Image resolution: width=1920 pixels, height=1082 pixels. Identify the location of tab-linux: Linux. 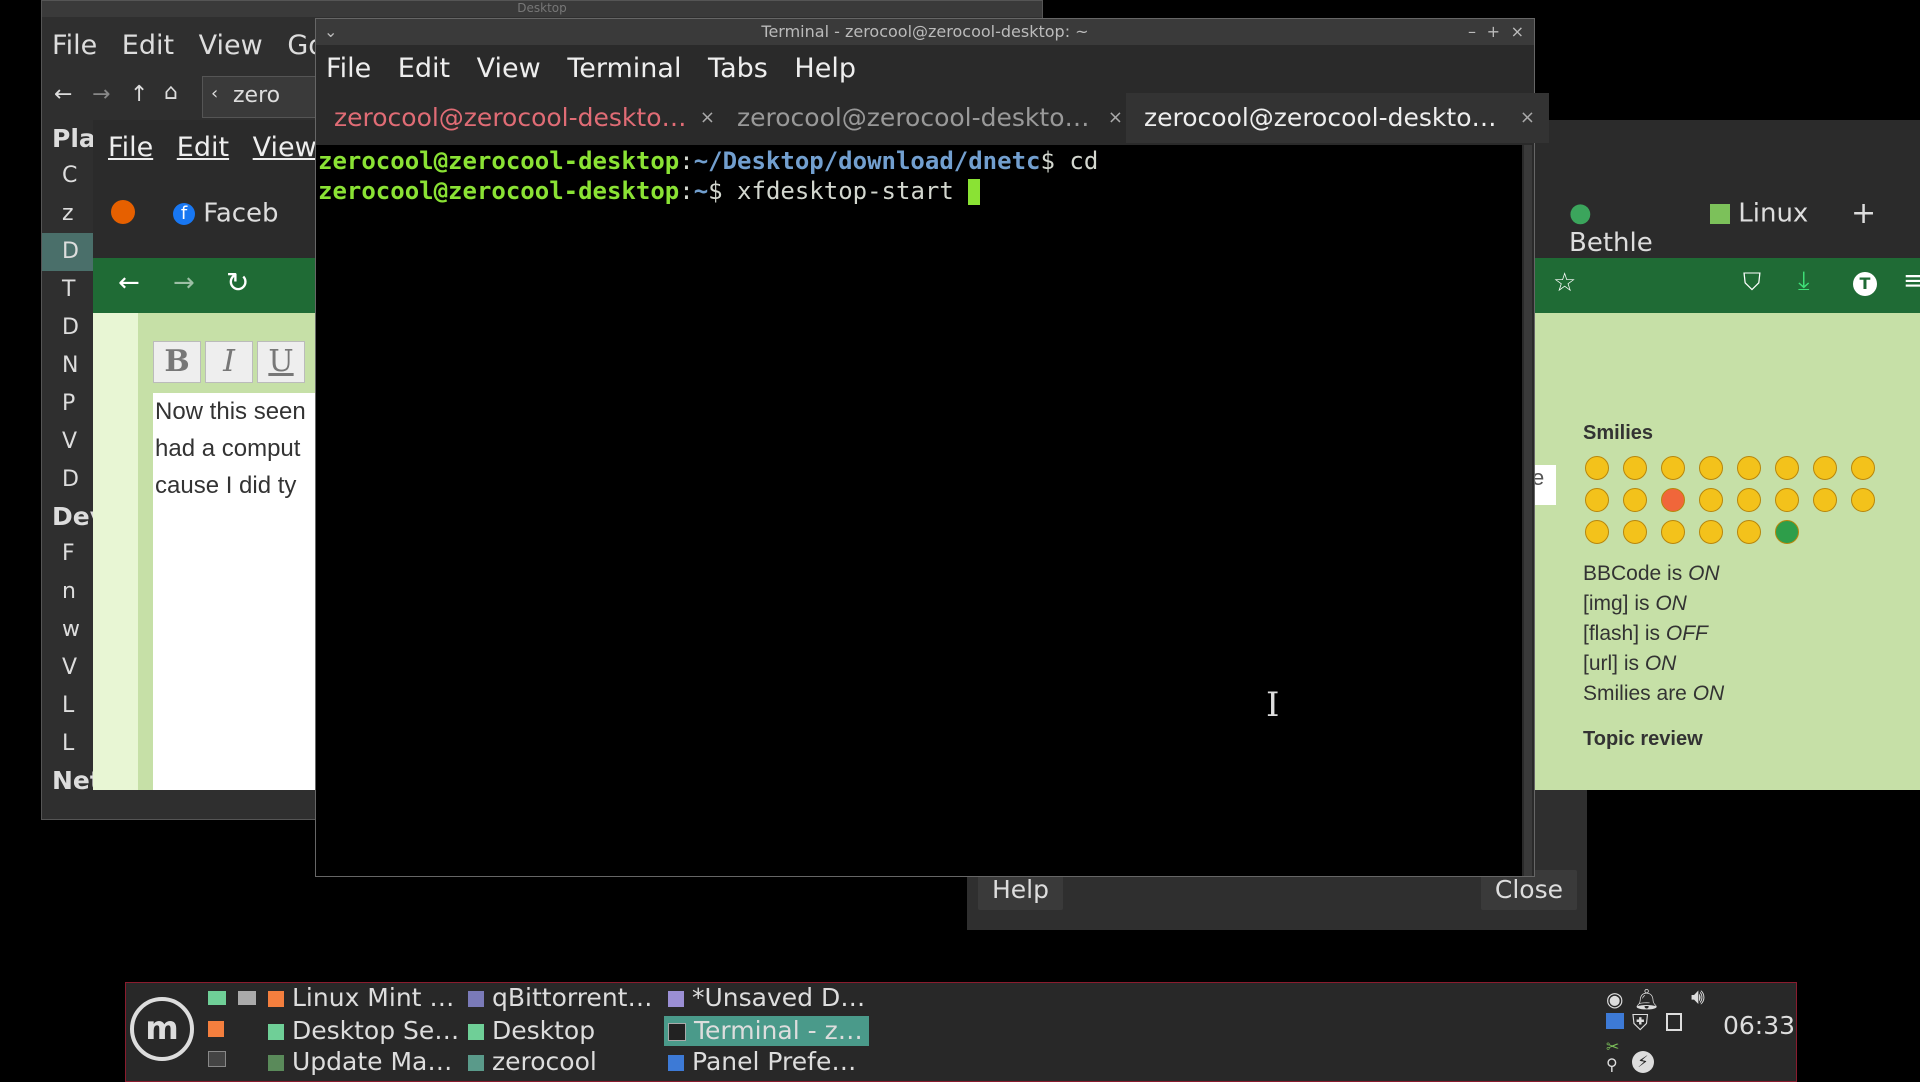
(1765, 218).